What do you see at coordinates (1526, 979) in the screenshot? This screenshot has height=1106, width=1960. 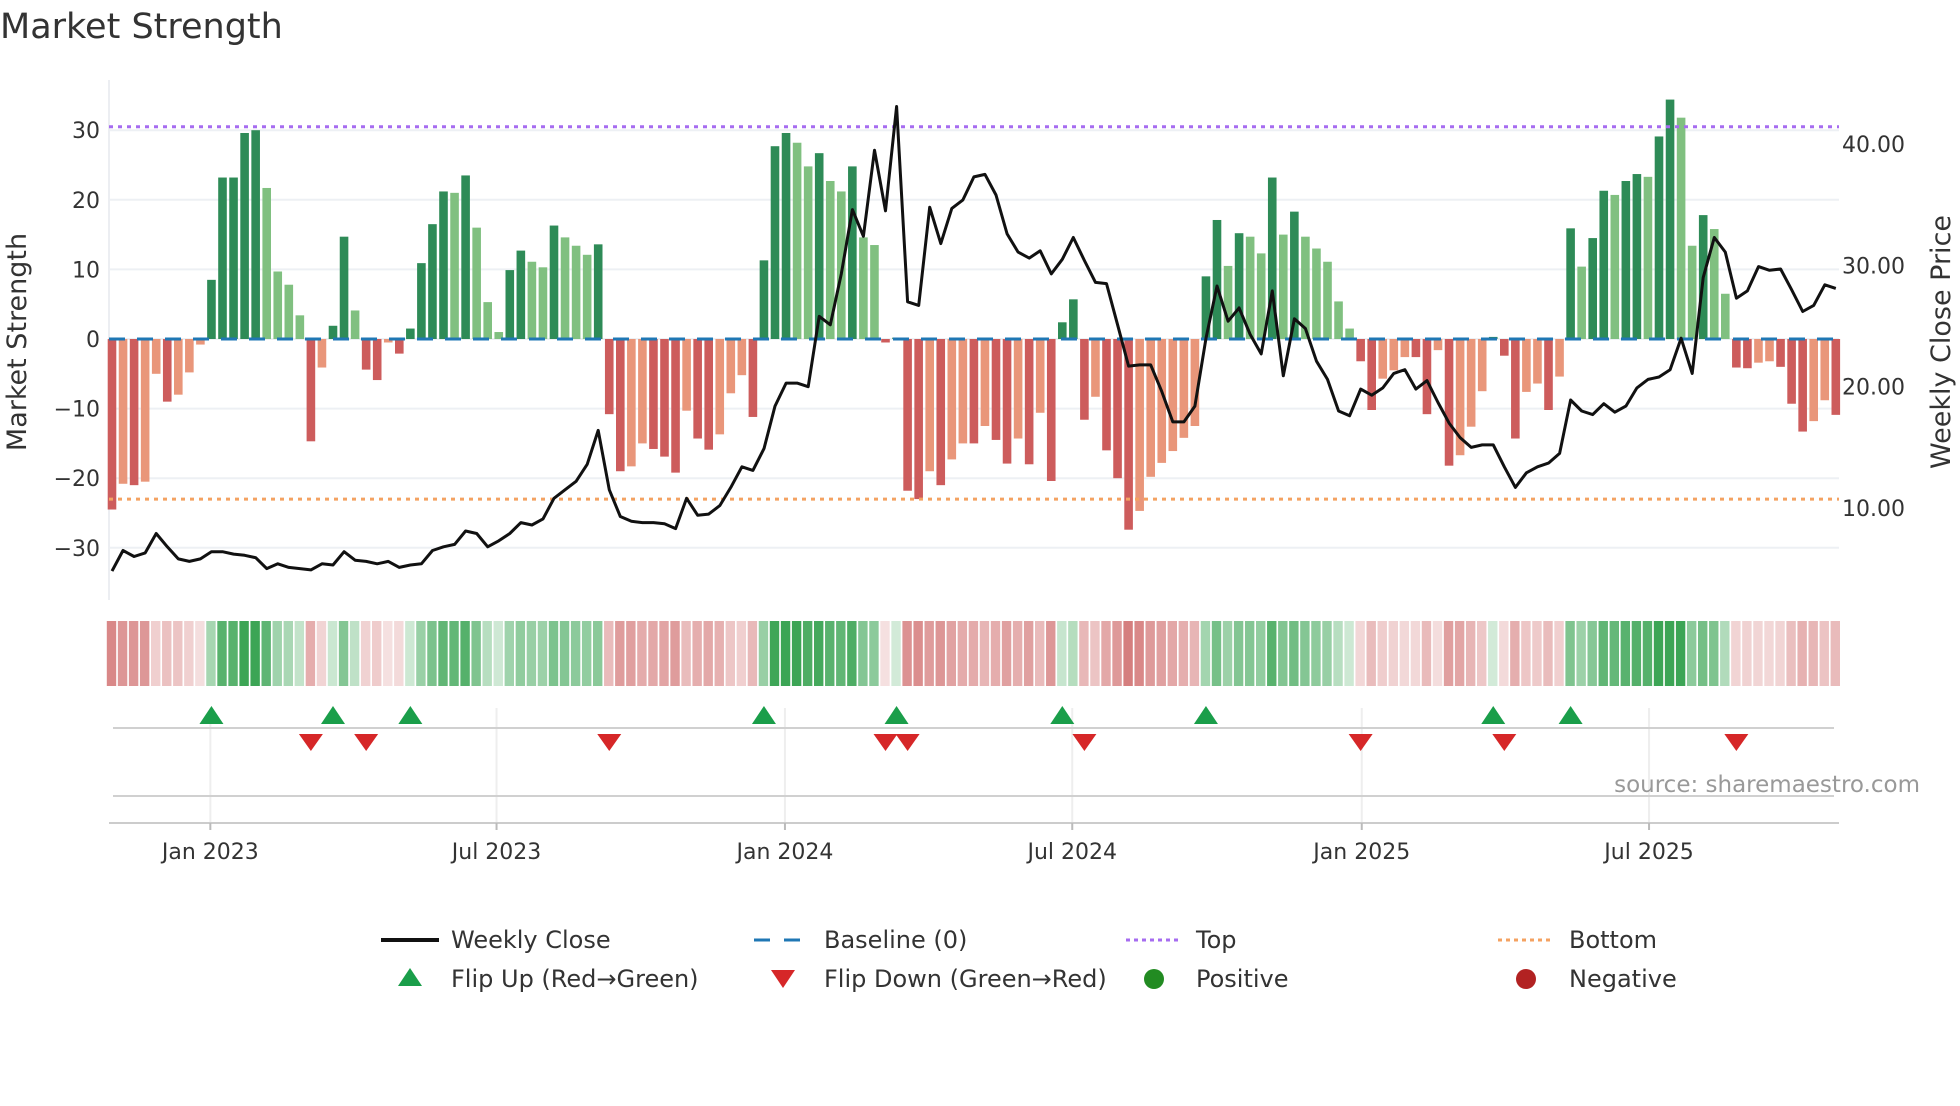 I see `negative-dot-icon` at bounding box center [1526, 979].